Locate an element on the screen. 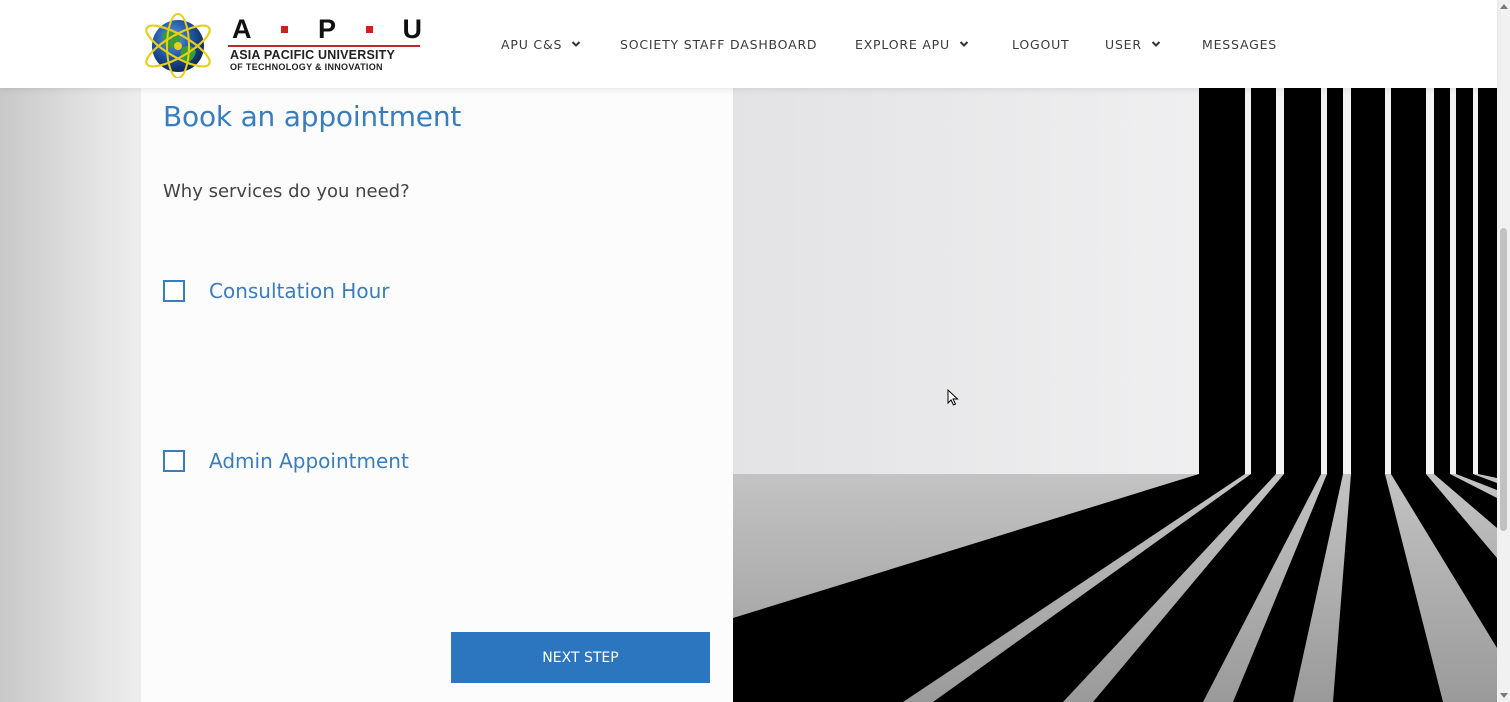 This screenshot has height=702, width=1510. globe-logo-icon is located at coordinates (178, 45).